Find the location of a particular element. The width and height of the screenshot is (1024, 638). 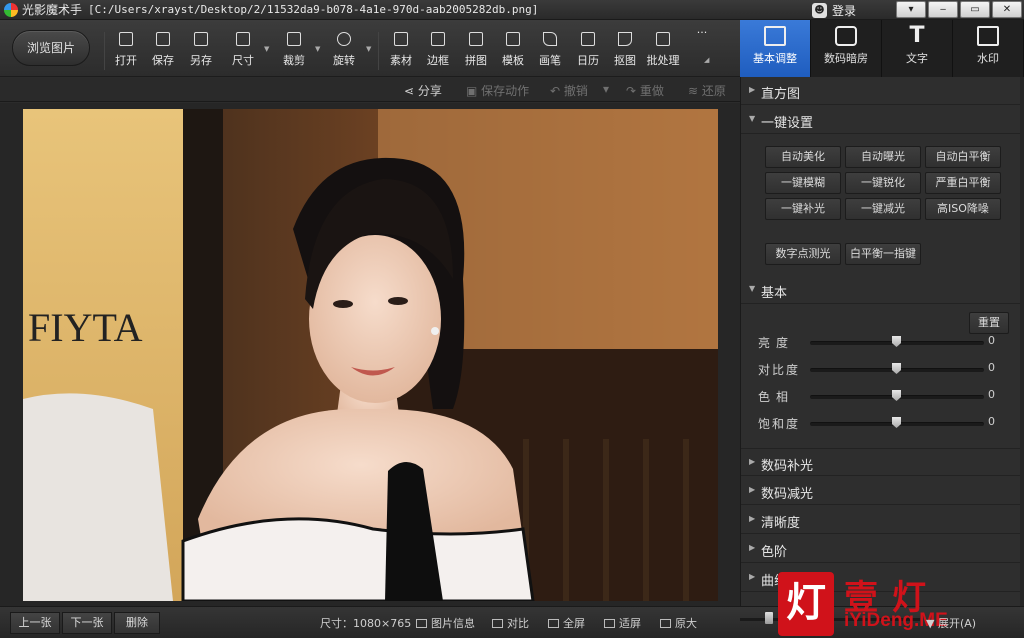

save-as-button: 另存 is located at coordinates (201, 50).